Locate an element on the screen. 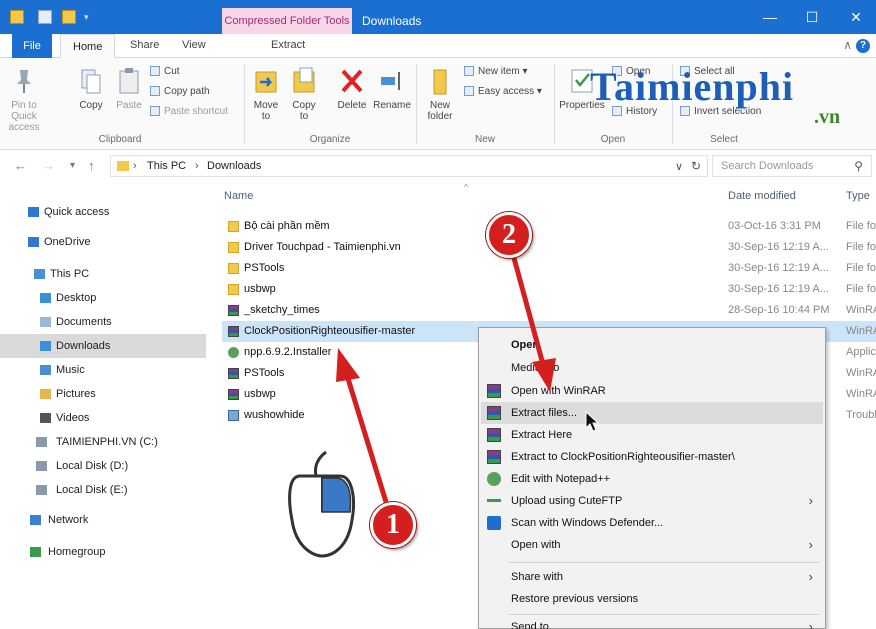 Image resolution: width=876 pixels, height=629 pixels. nav-item-music: Music is located at coordinates (103, 370).